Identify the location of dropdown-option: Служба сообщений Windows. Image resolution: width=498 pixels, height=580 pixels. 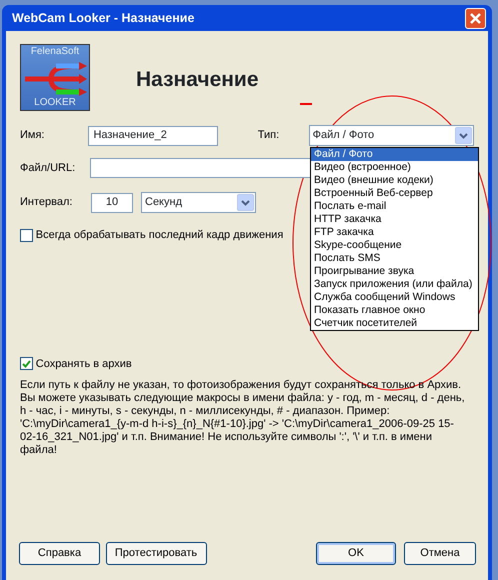
(394, 297).